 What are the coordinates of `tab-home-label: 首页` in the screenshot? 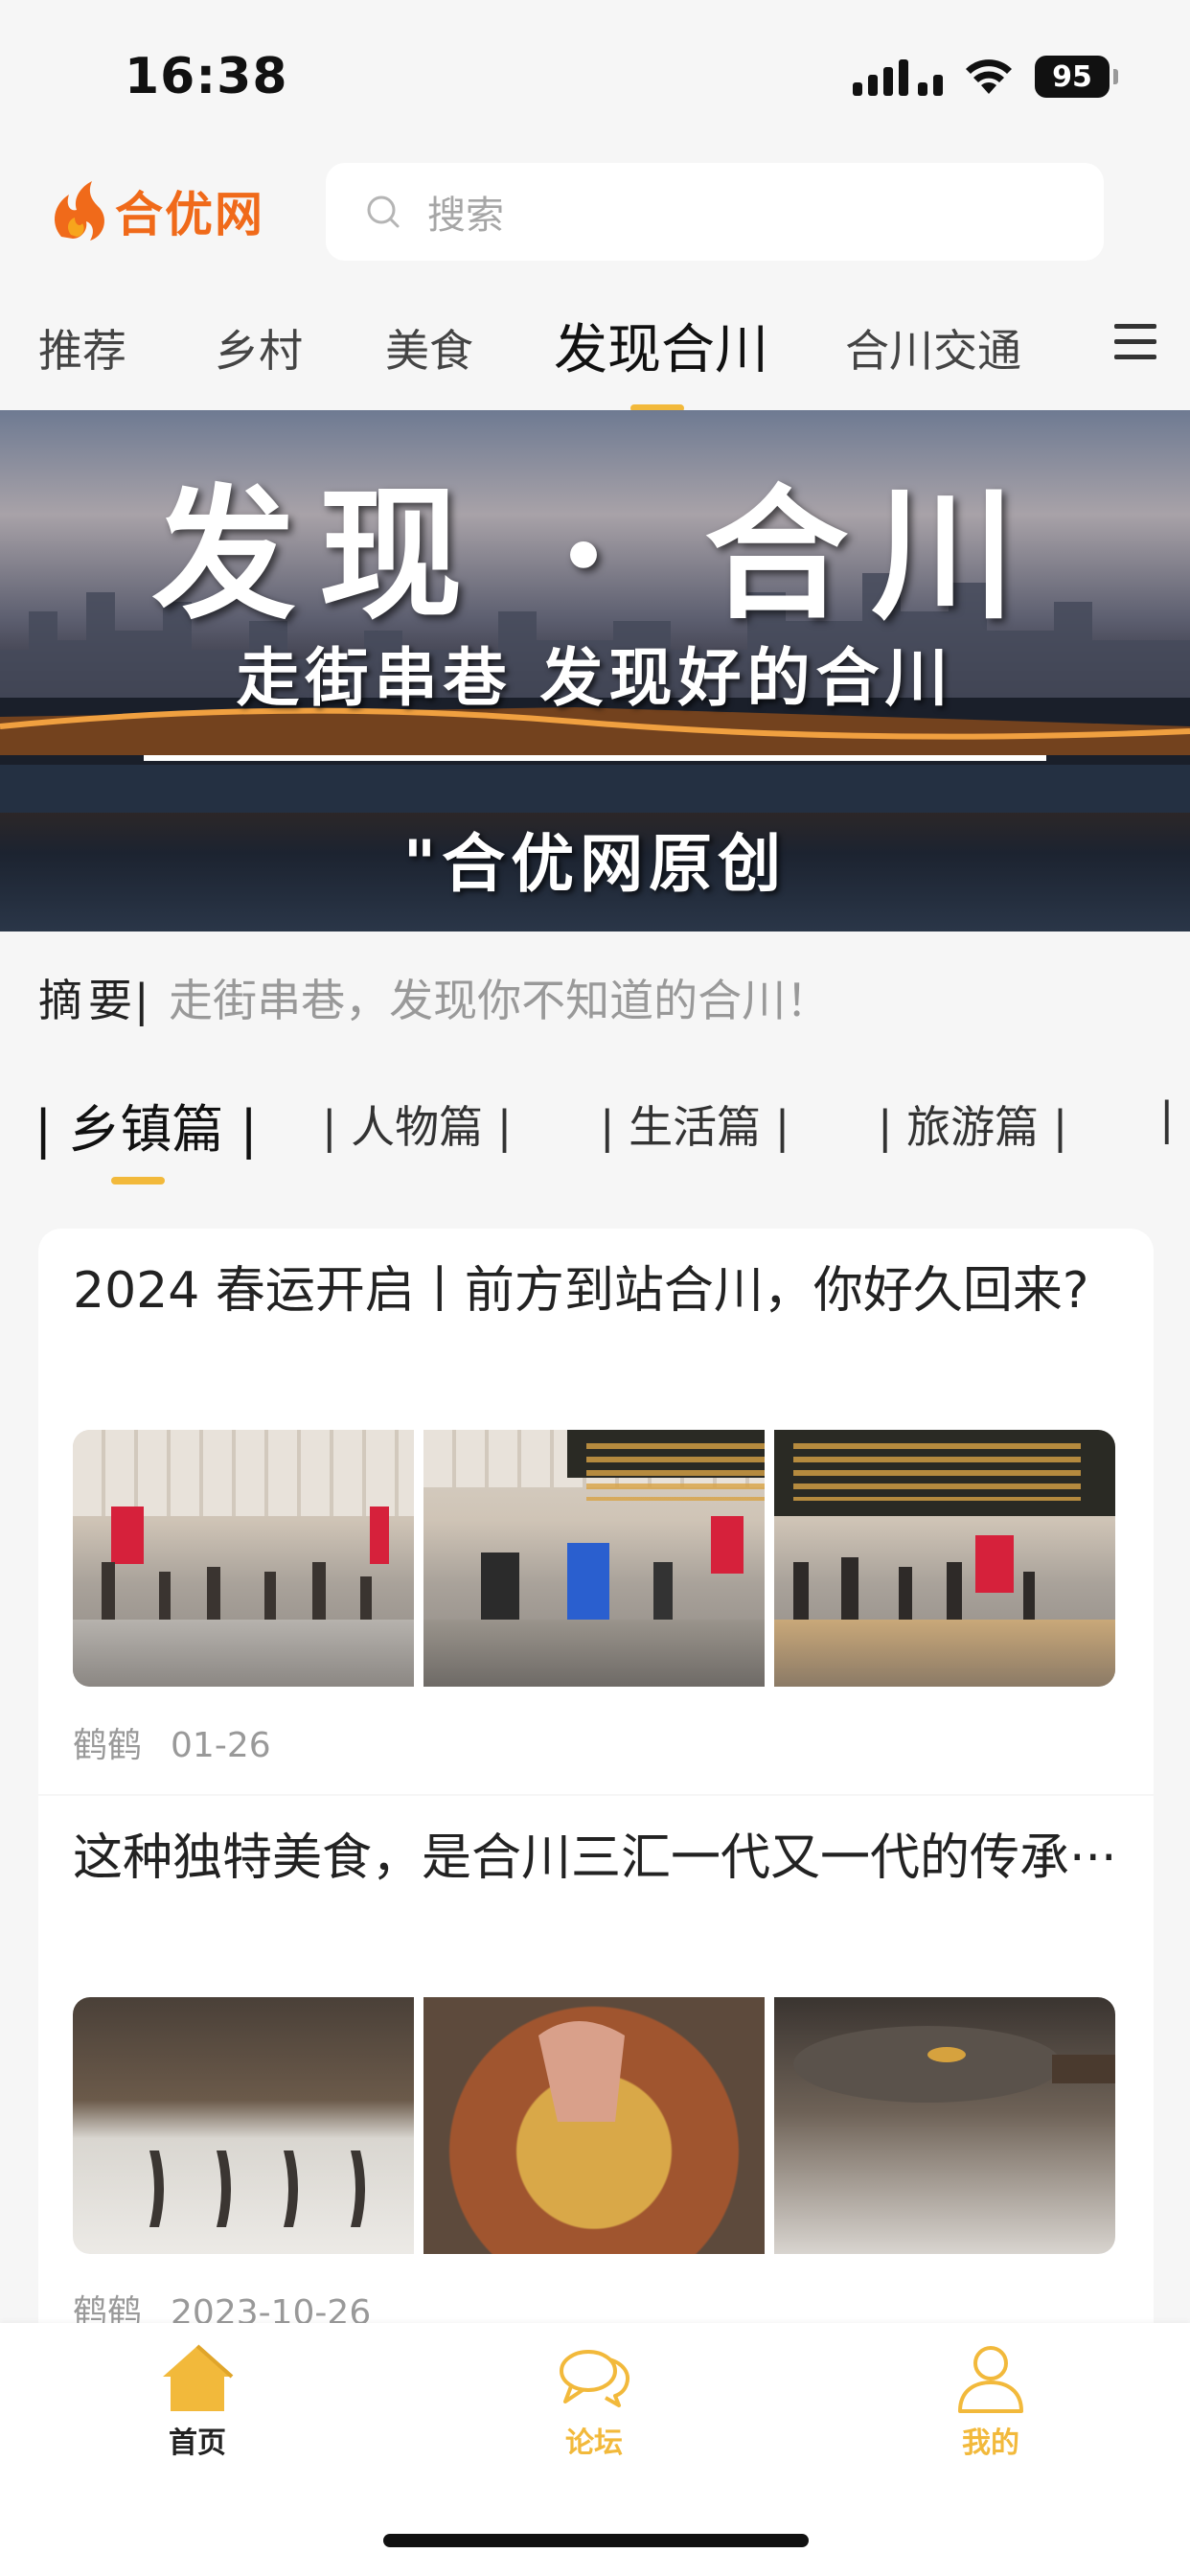 It's located at (198, 2443).